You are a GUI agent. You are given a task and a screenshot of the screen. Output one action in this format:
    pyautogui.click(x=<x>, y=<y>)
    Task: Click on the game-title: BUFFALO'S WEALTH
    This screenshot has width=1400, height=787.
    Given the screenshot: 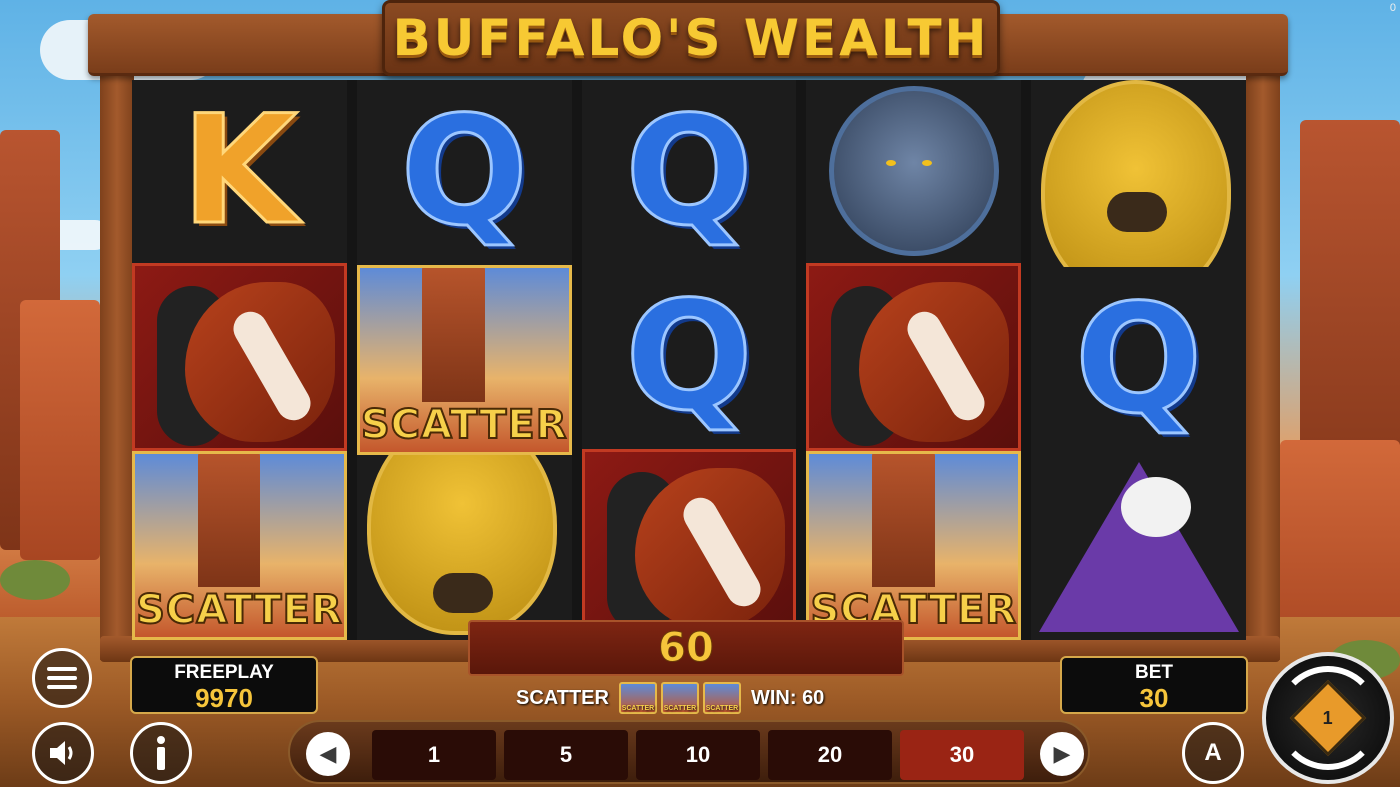 What is the action you would take?
    pyautogui.click(x=691, y=38)
    